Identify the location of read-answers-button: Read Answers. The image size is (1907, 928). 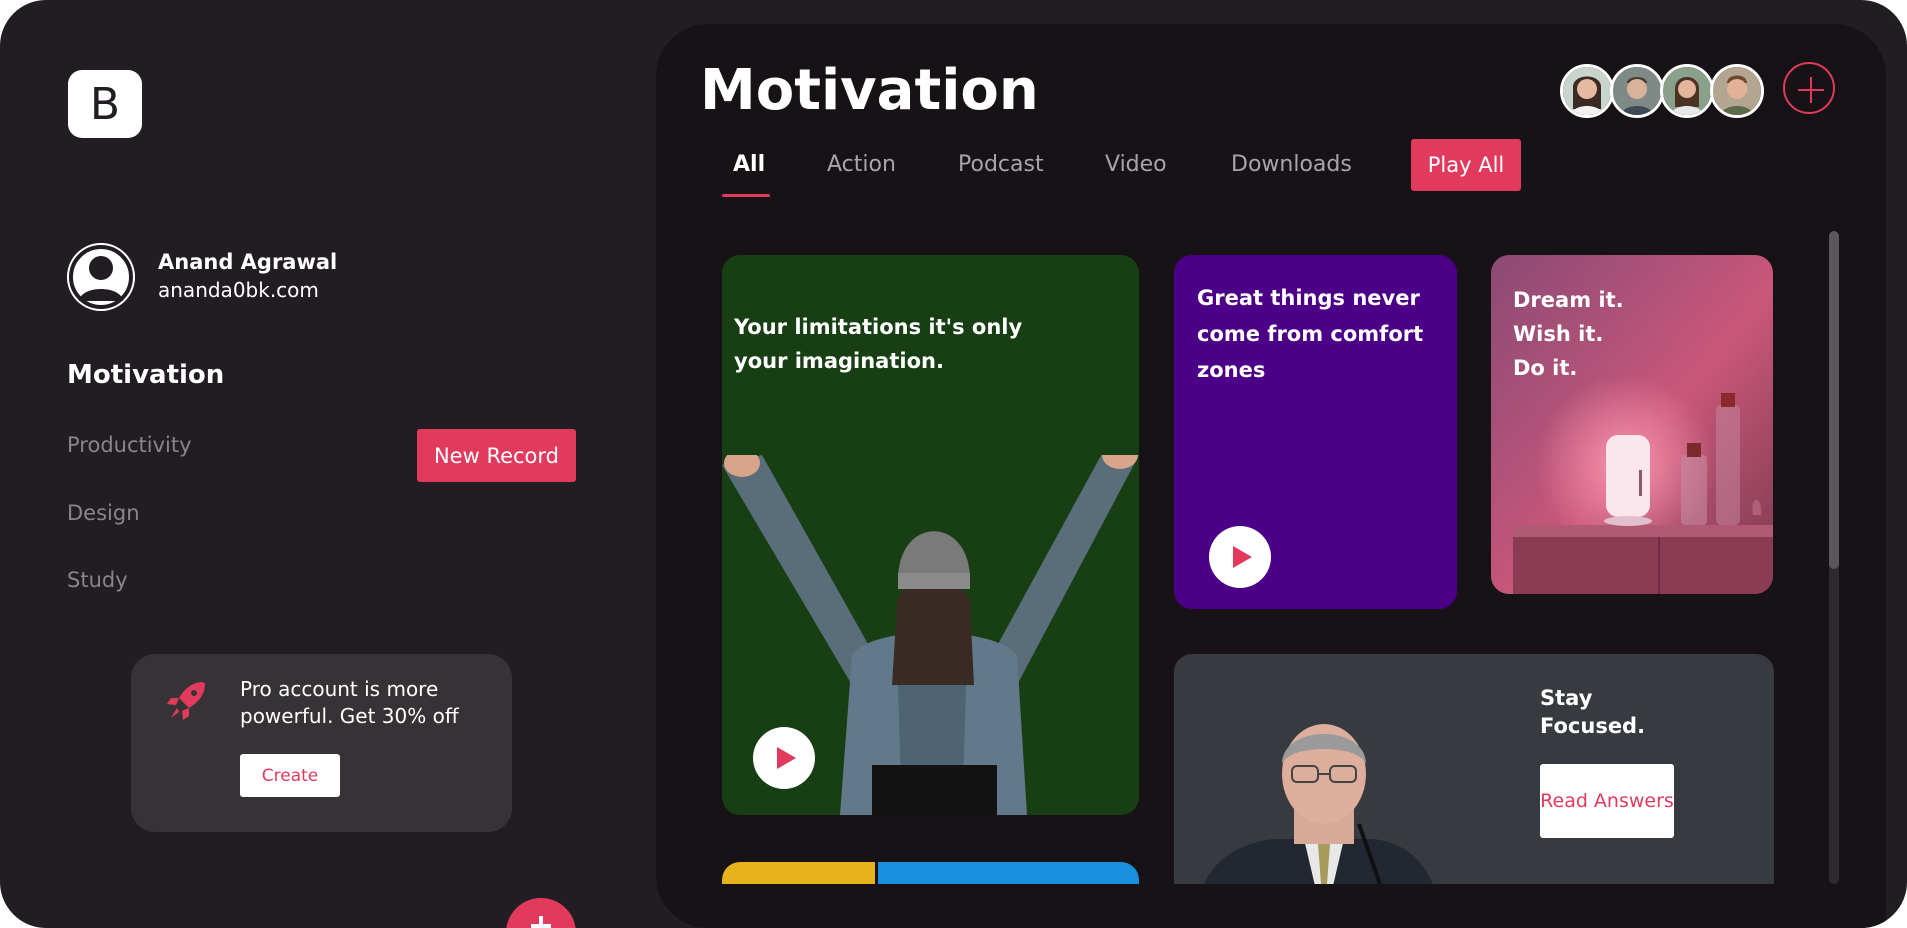
(1607, 801).